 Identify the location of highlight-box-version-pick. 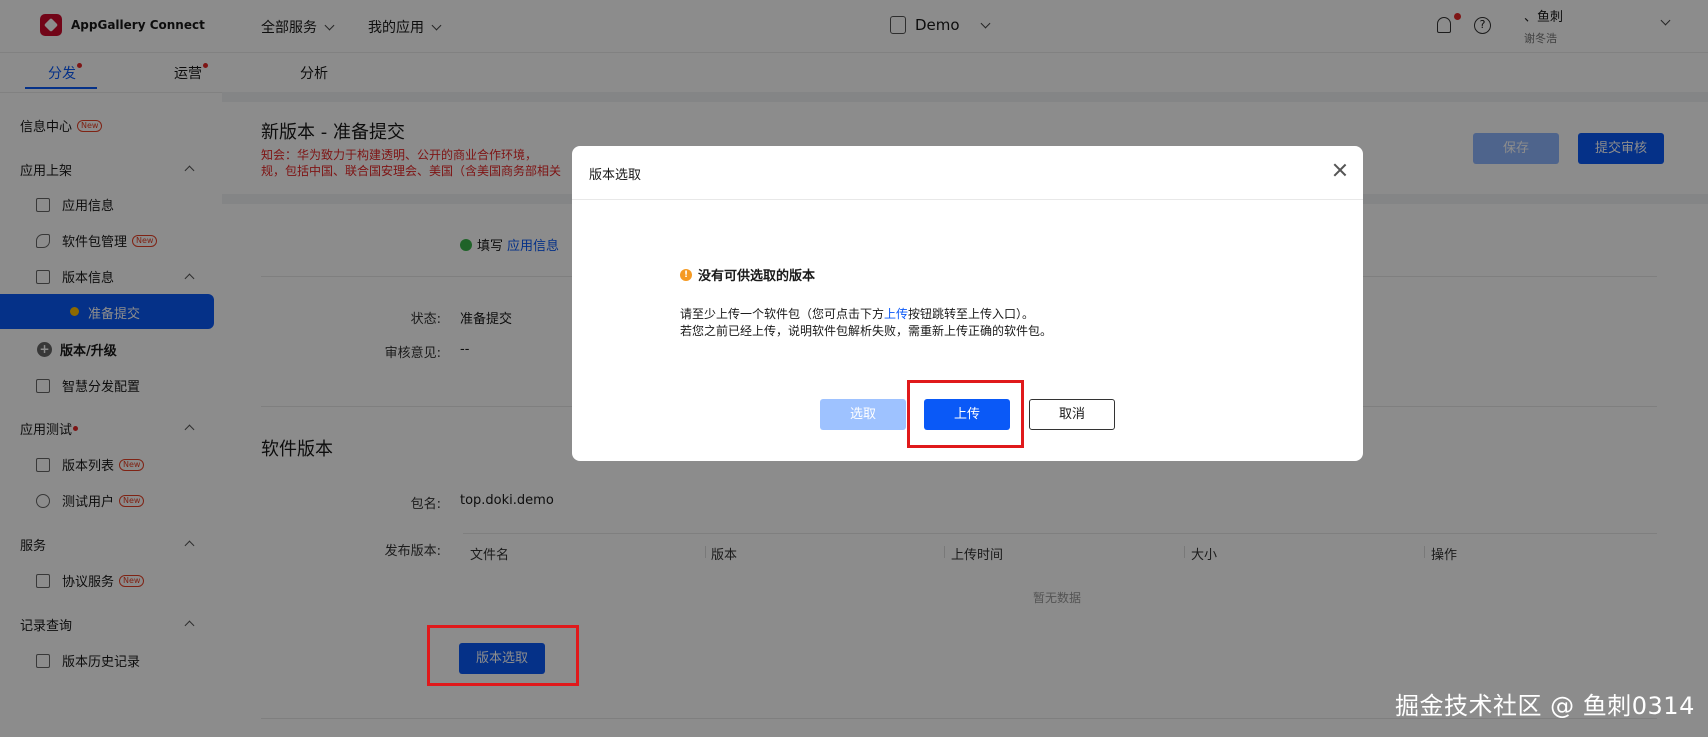
(503, 655).